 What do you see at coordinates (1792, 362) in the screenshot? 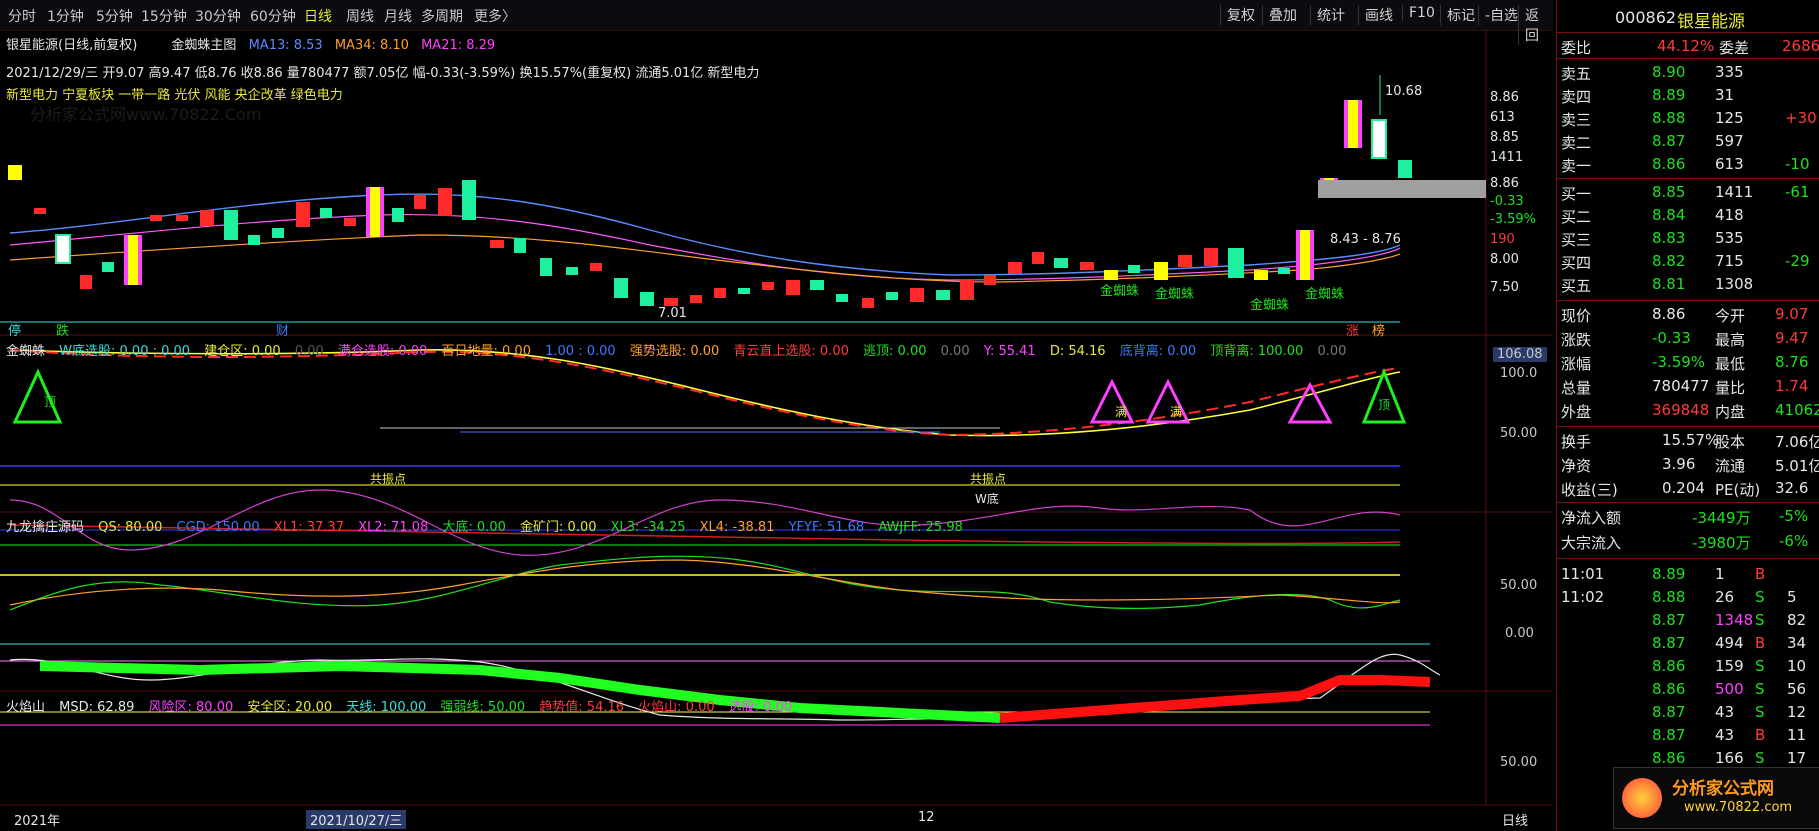
I see `stat-value: 8.76` at bounding box center [1792, 362].